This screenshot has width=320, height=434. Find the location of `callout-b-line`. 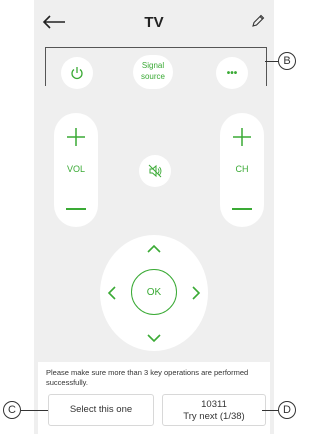

callout-b-line is located at coordinates (271, 61).